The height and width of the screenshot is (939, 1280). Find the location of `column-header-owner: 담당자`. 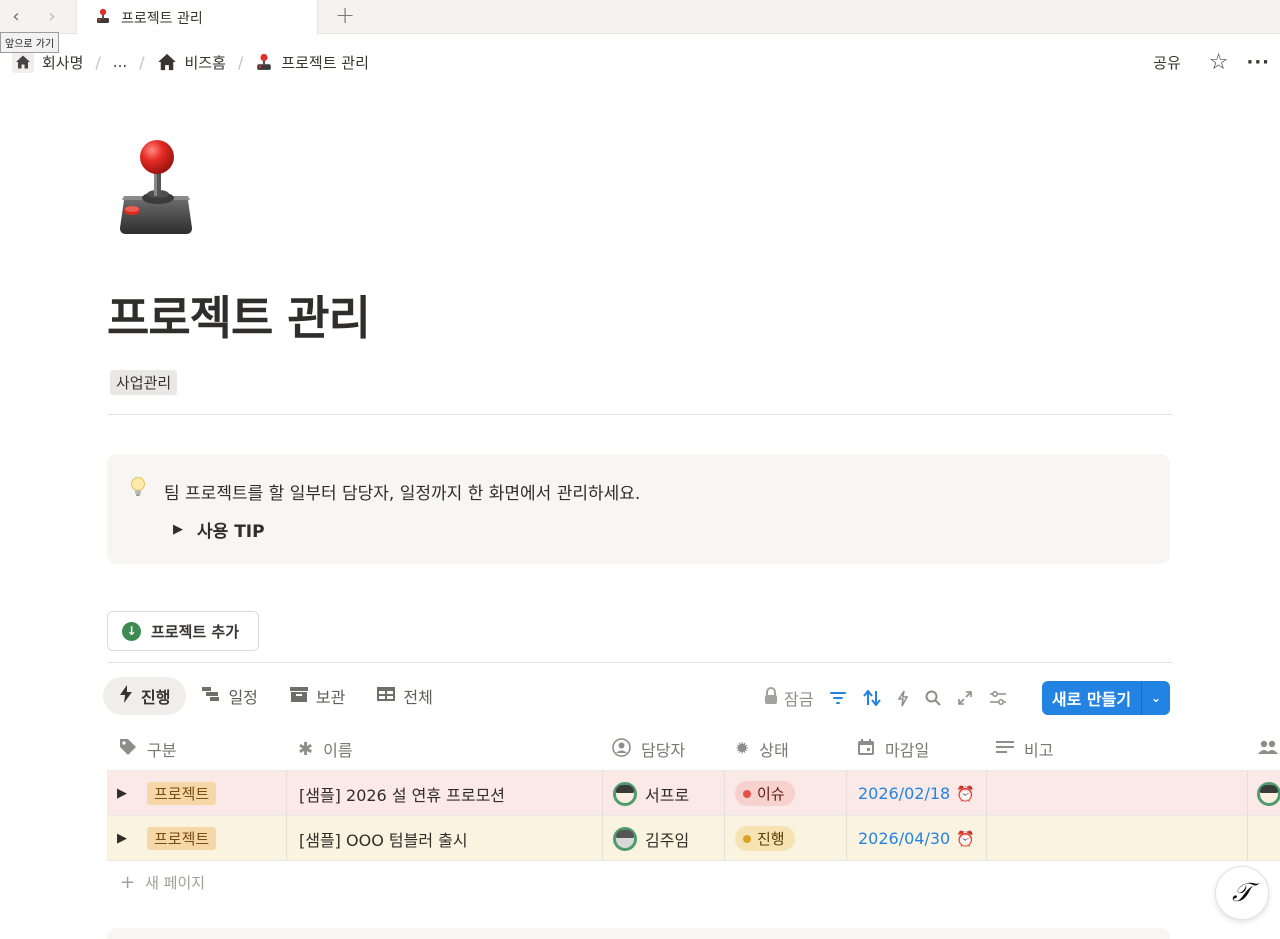

column-header-owner: 담당자 is located at coordinates (648, 749).